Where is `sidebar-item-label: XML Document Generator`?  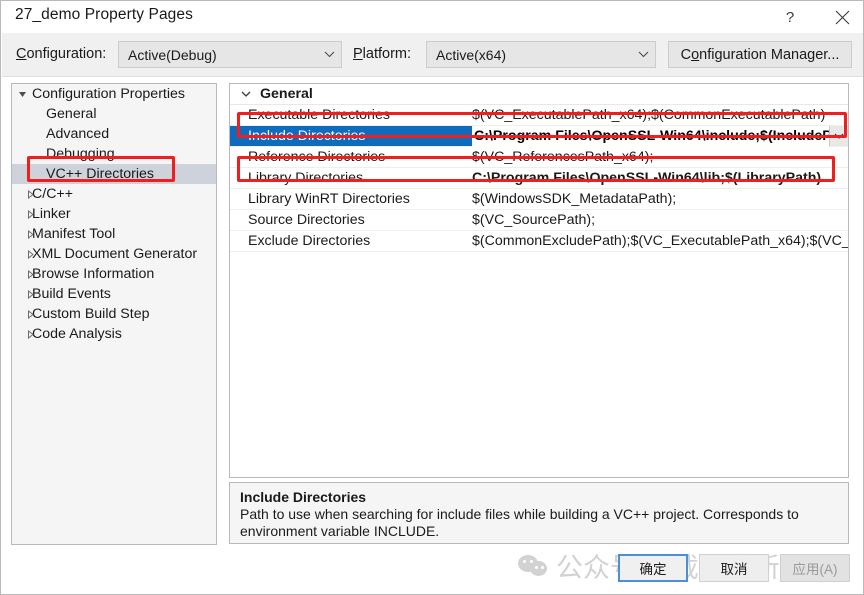 sidebar-item-label: XML Document Generator is located at coordinates (115, 254).